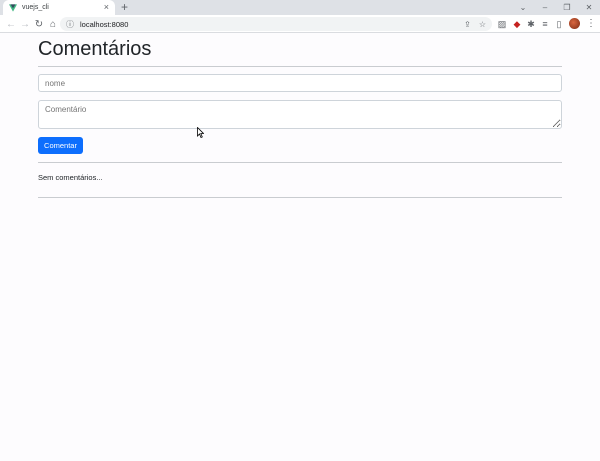 This screenshot has height=461, width=600. I want to click on share-icon: ⇪, so click(467, 24).